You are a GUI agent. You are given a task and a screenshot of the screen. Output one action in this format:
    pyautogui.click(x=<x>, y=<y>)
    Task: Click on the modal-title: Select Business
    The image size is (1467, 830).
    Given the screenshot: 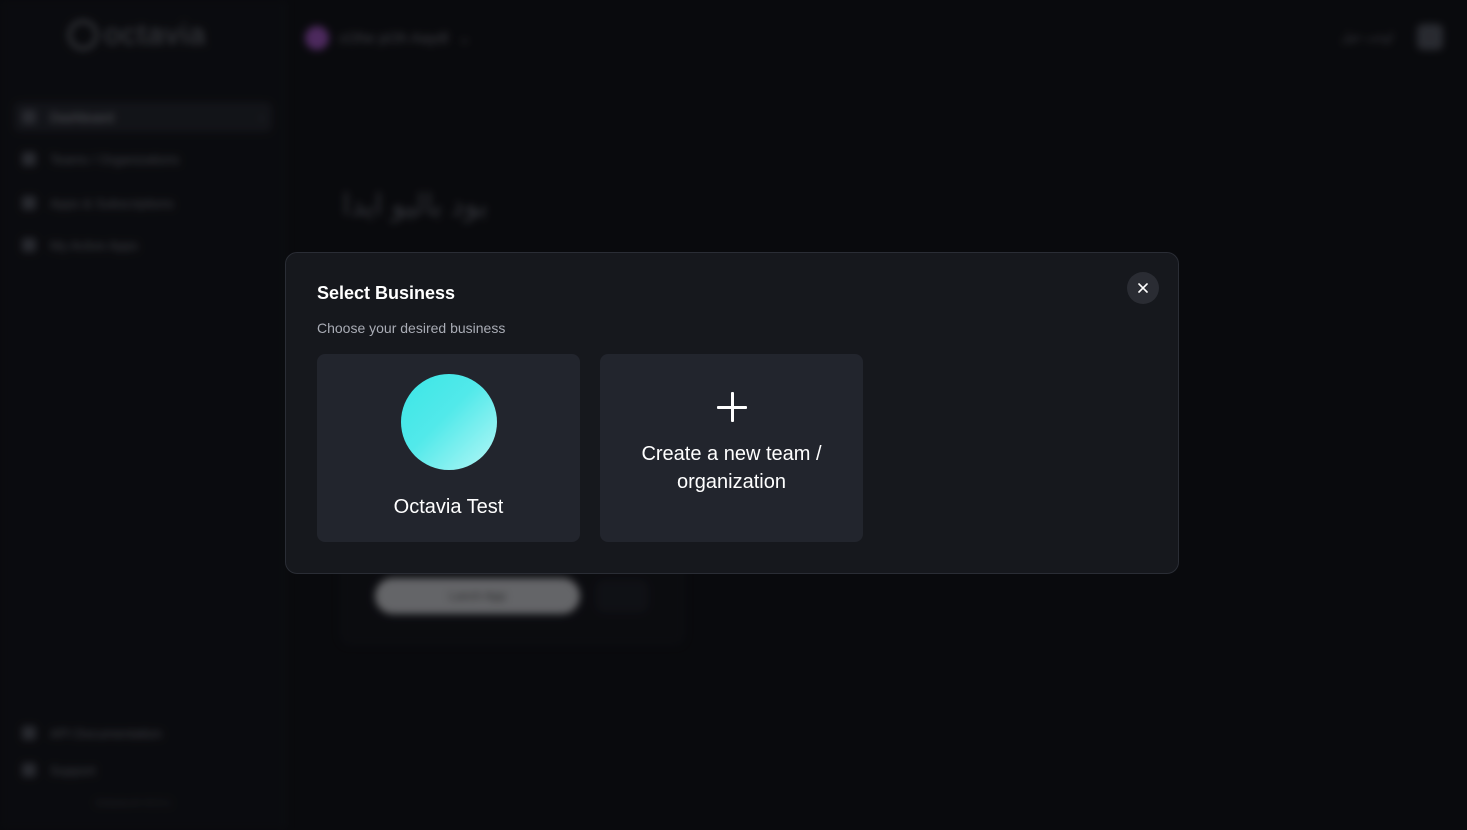 What is the action you would take?
    pyautogui.click(x=386, y=293)
    